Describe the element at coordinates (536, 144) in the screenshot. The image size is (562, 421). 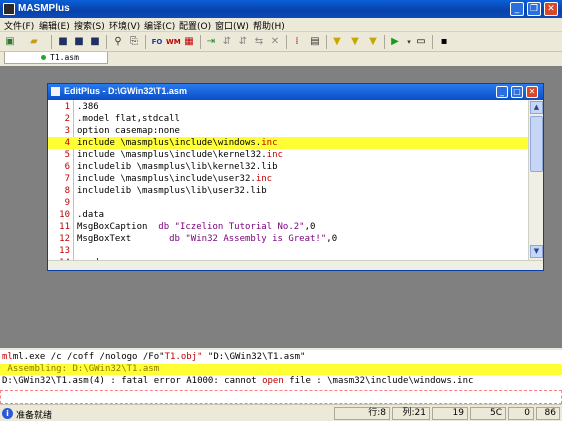
I see `scroll-thumb` at that location.